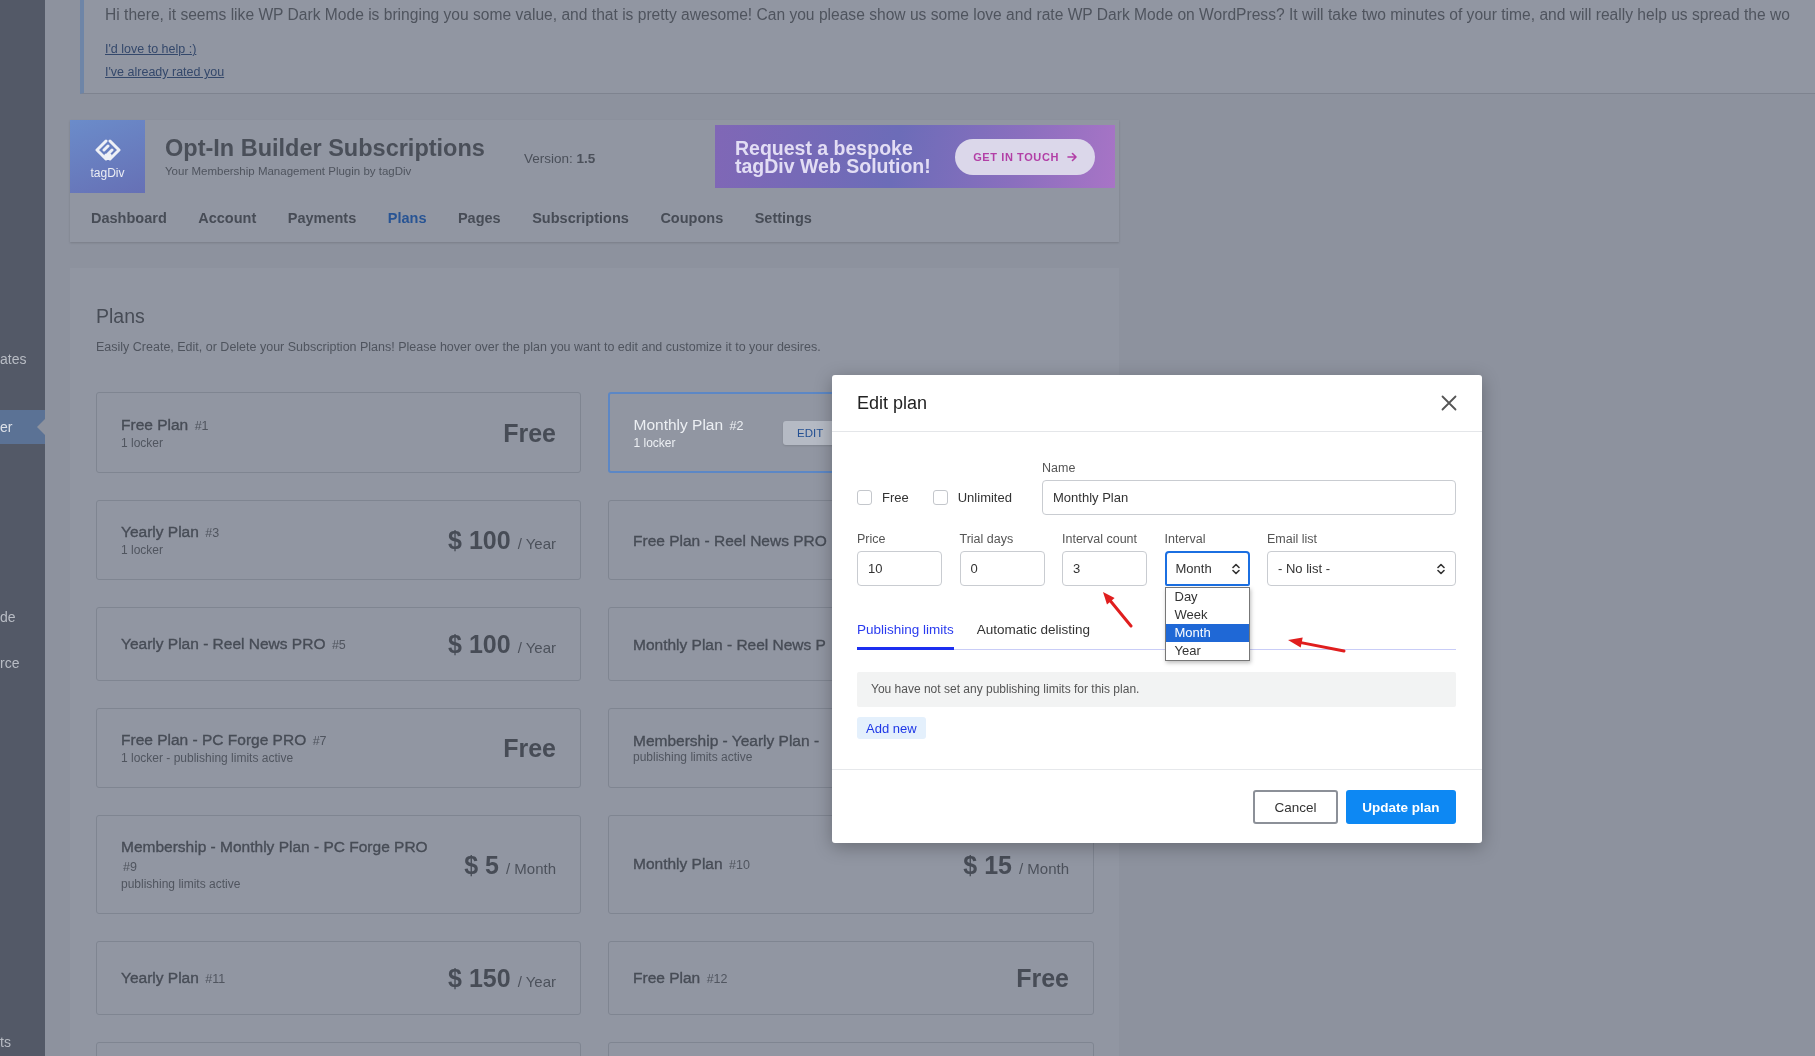  Describe the element at coordinates (948, 15) in the screenshot. I see `notice-text: Hi there, it seems like WP Dark Mode is bringing you some value, and that is pretty awesome! Can you please show us some love and rate WP Dark Mode on WordPress? It will take two minutes of your time, and will really help us spread the wo` at that location.